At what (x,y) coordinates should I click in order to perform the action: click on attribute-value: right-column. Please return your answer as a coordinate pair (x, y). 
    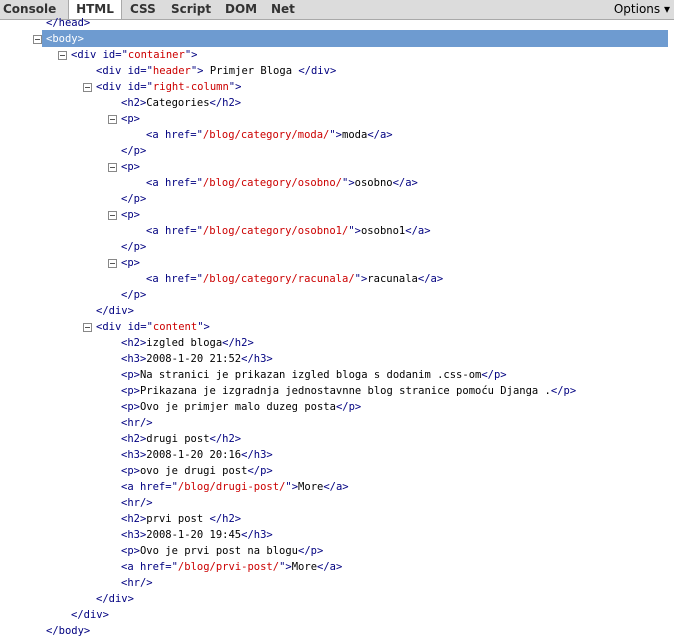
    Looking at the image, I should click on (190, 87).